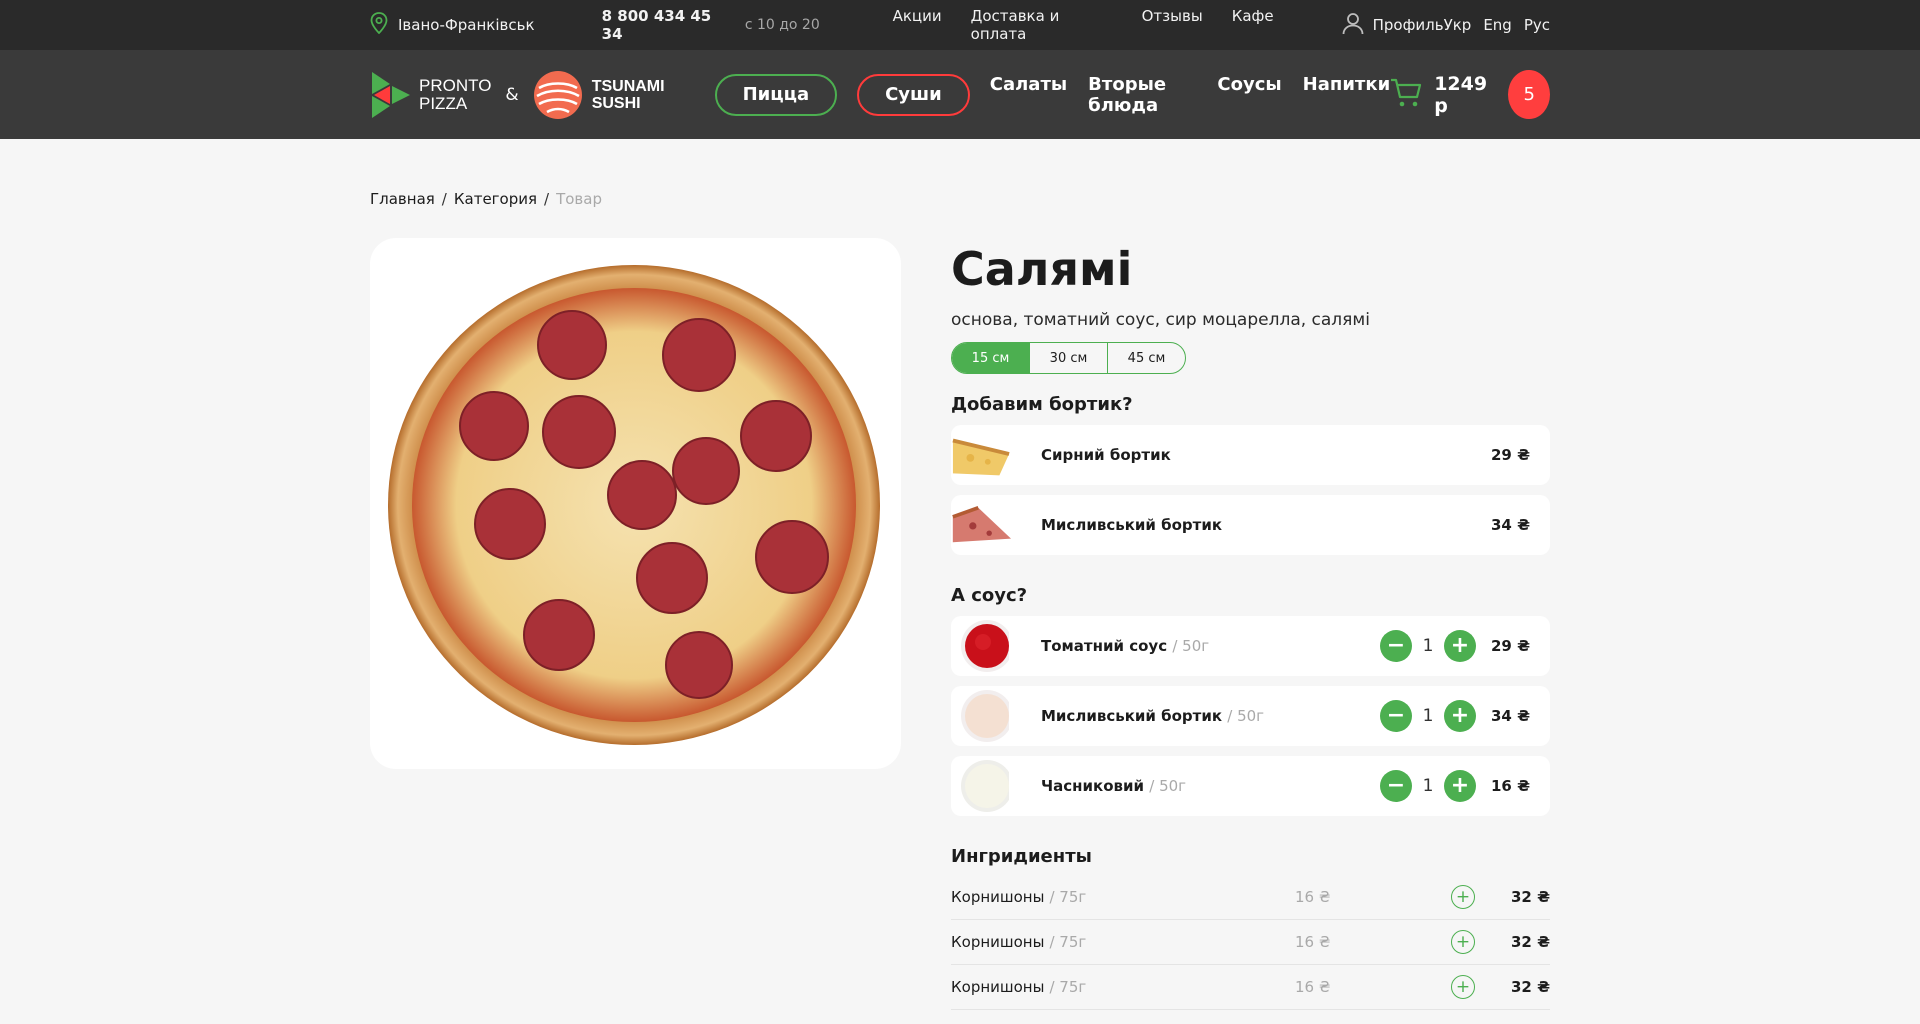 This screenshot has height=1024, width=1920. What do you see at coordinates (981, 786) in the screenshot?
I see `garlic-sauce-thumbnail` at bounding box center [981, 786].